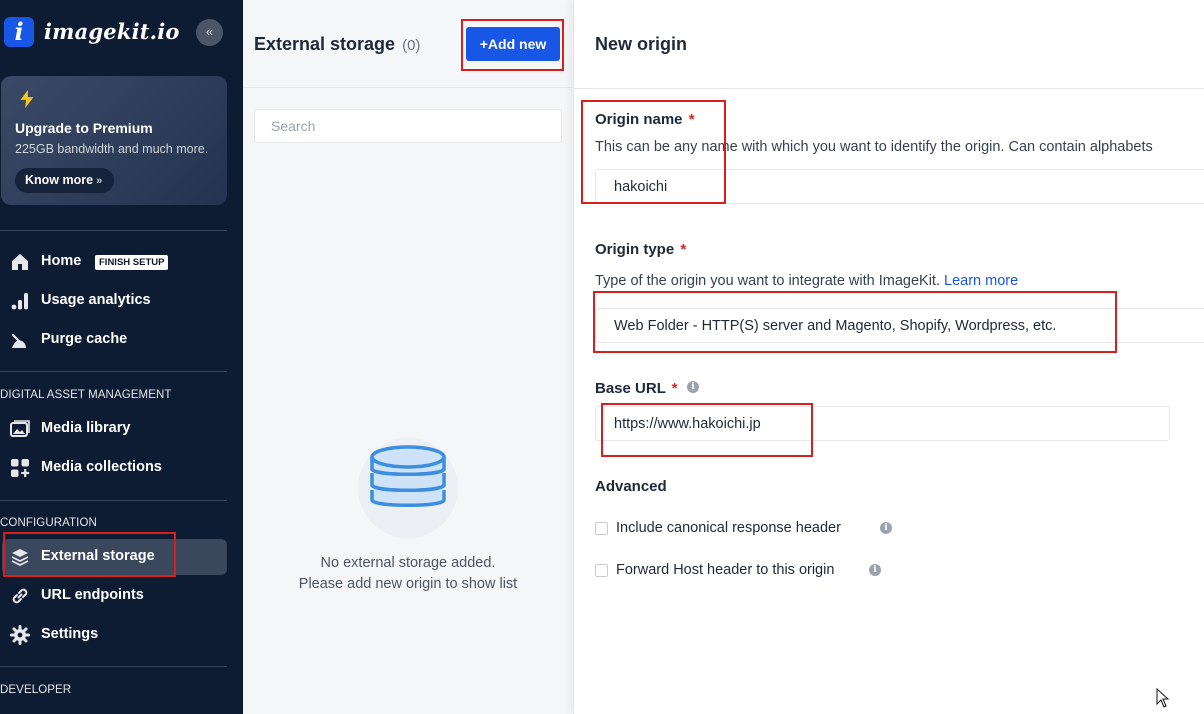  Describe the element at coordinates (101, 467) in the screenshot. I see `sidebar-item-label: Media collections` at that location.